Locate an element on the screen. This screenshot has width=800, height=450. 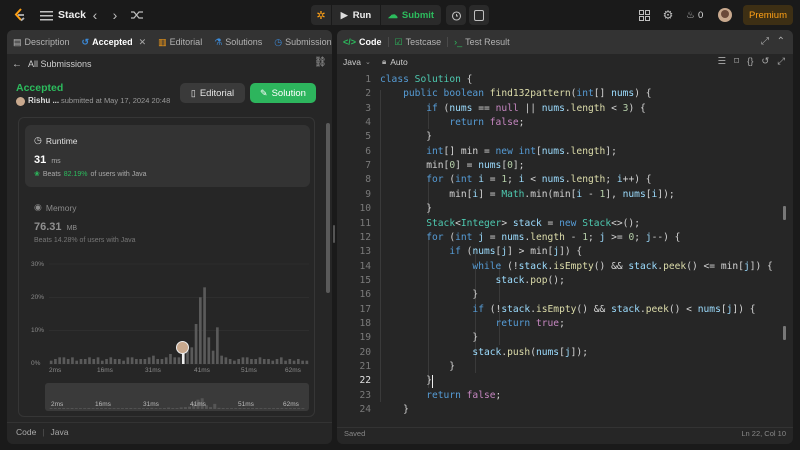
editor-toolbar: ☰ ⌑ {} ↺ ⤢ is located at coordinates (751, 61).